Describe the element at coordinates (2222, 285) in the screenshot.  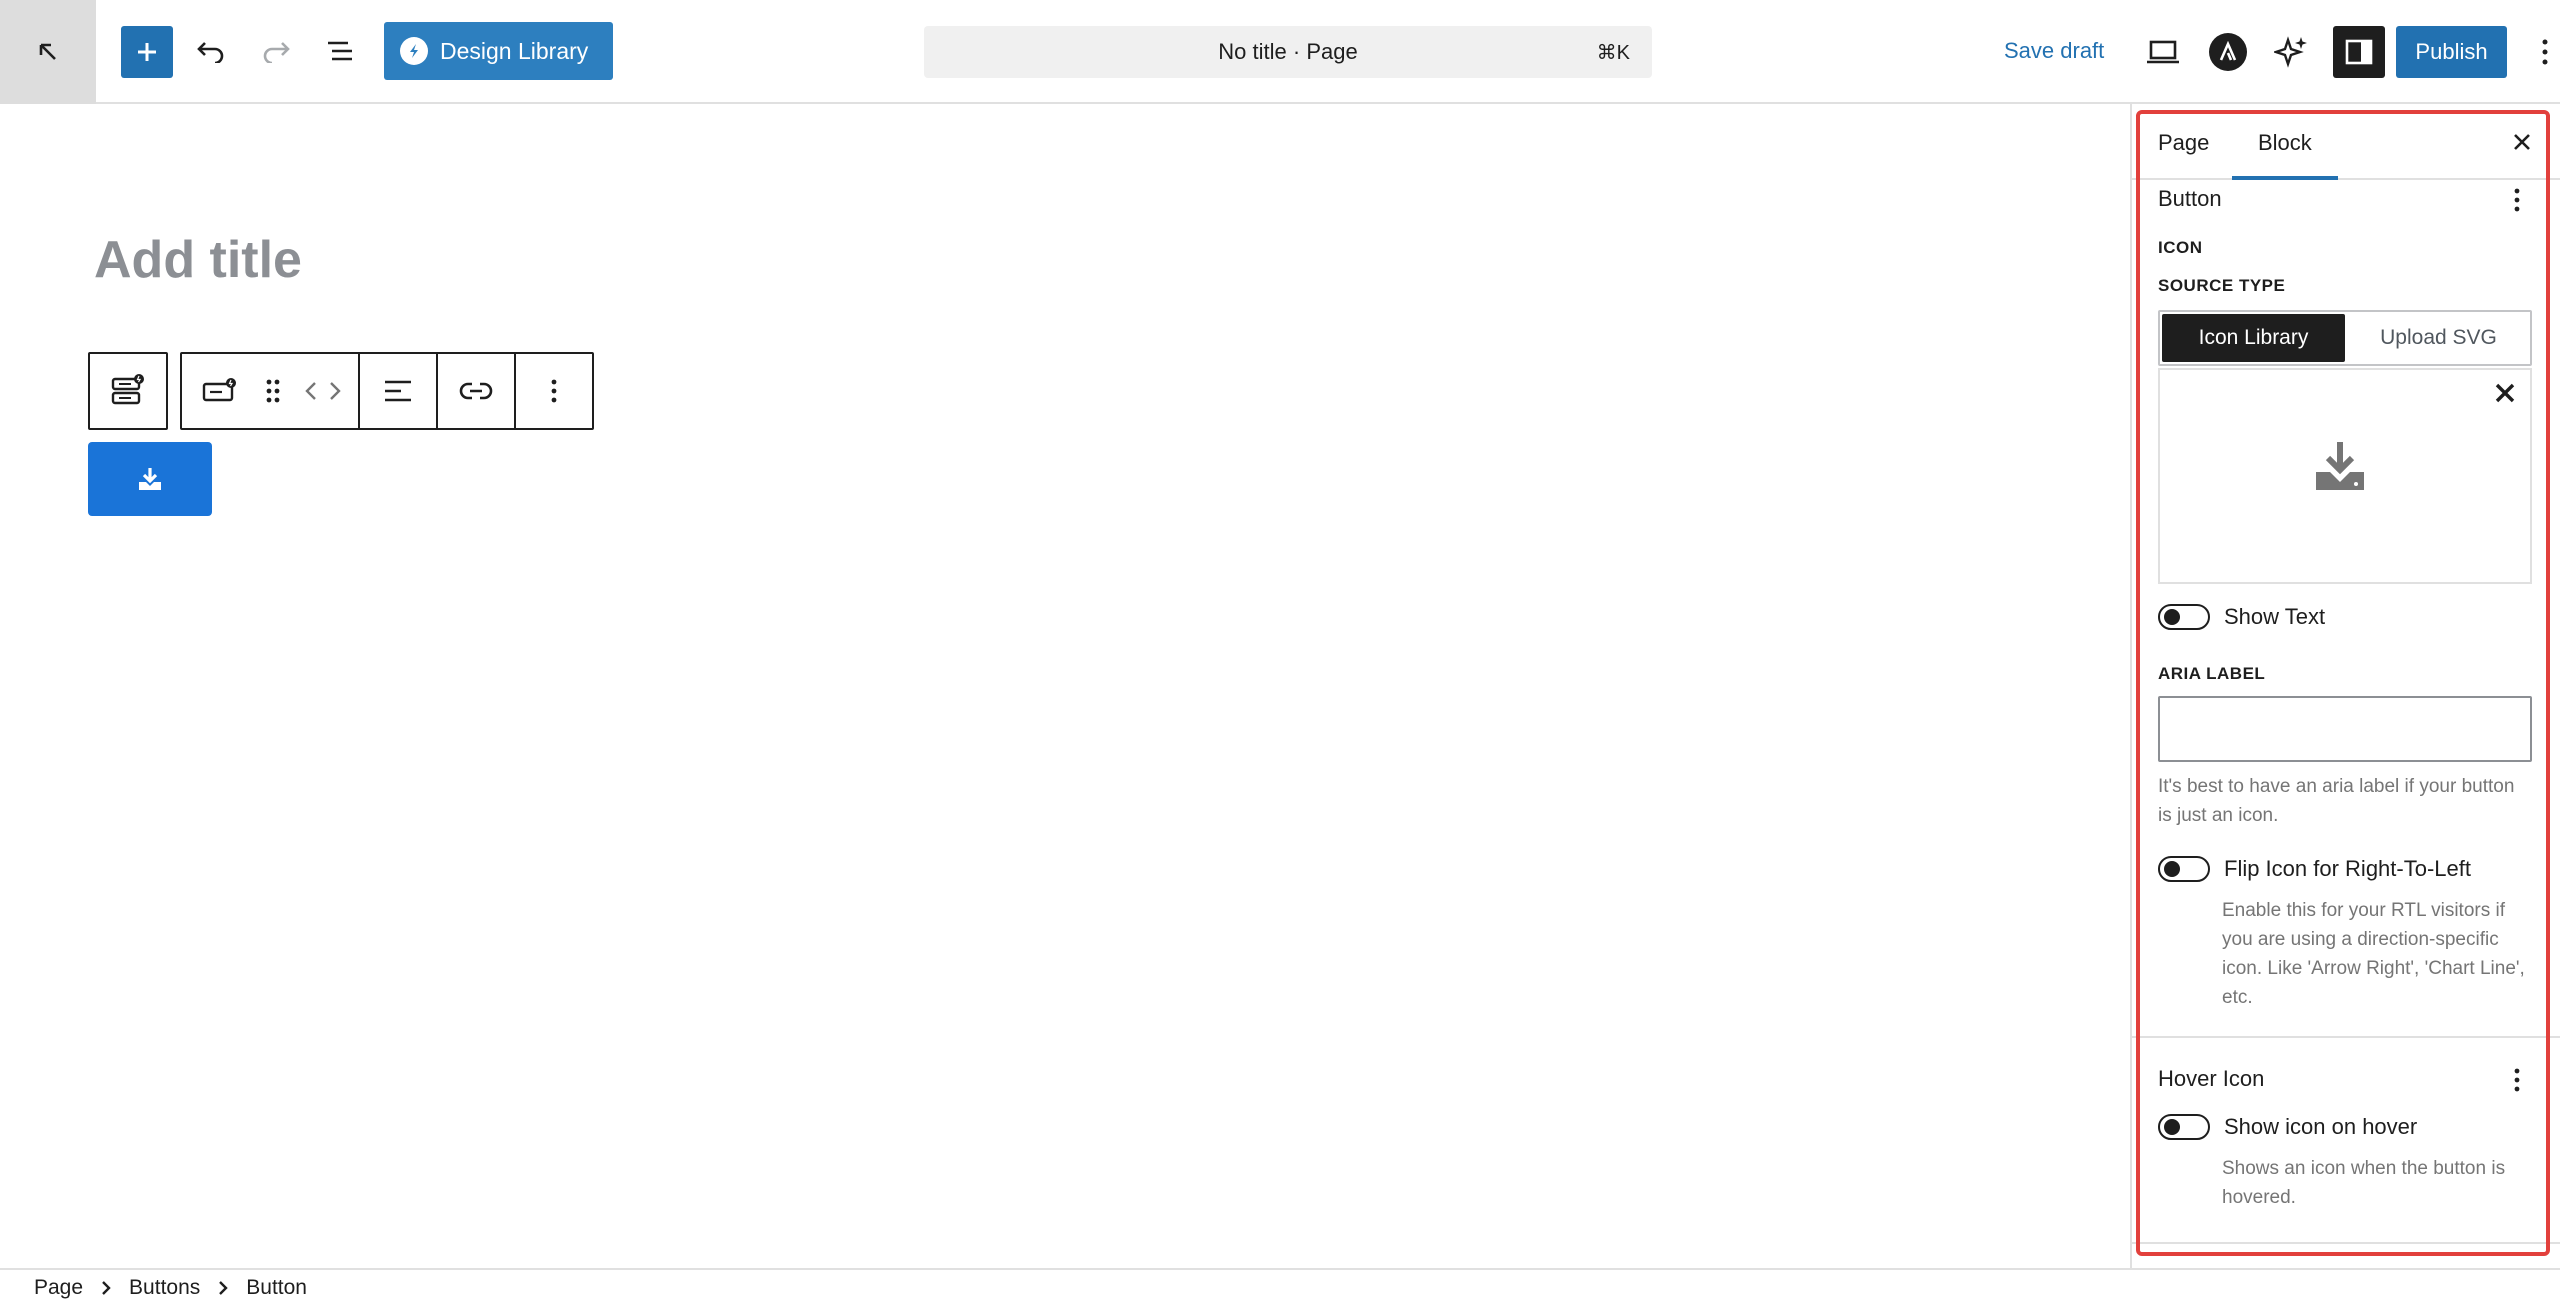
I see `source-type-caption: SOURCE TYPE` at that location.